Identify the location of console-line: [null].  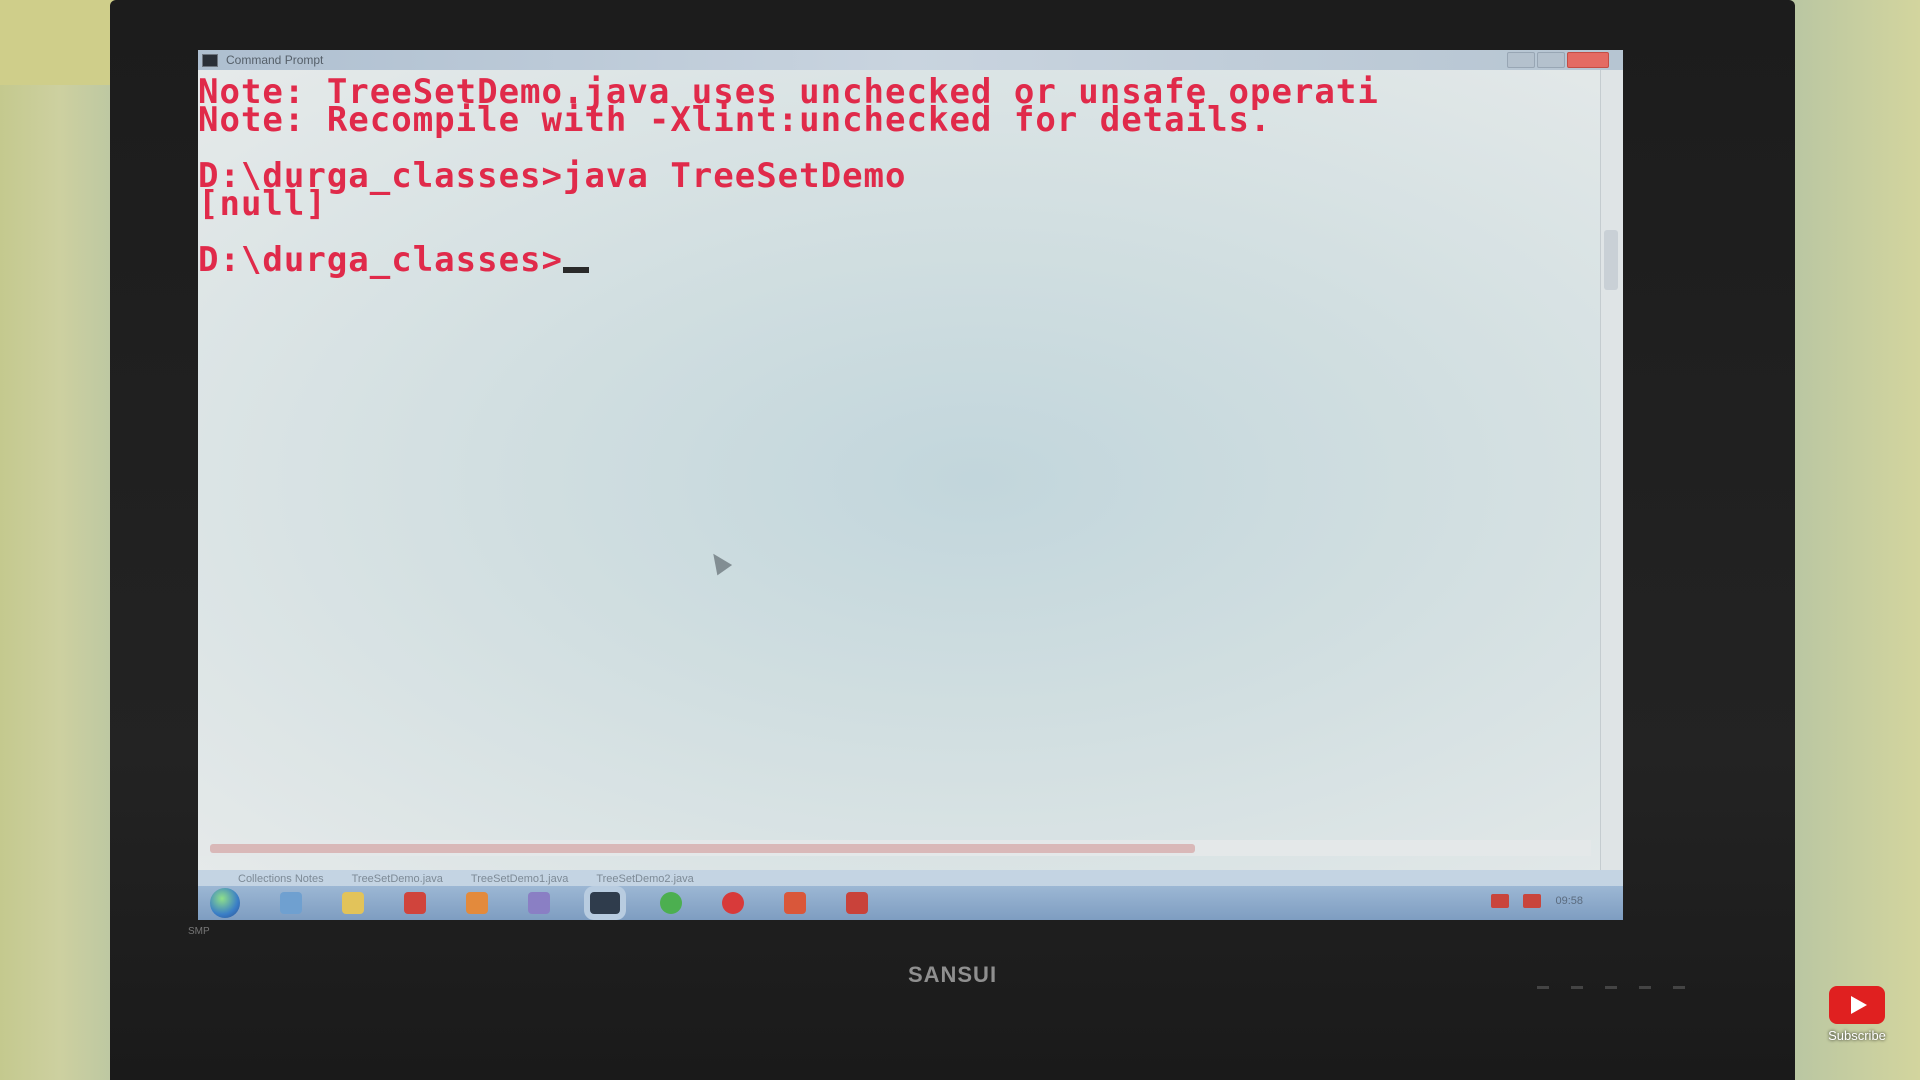
(262, 204).